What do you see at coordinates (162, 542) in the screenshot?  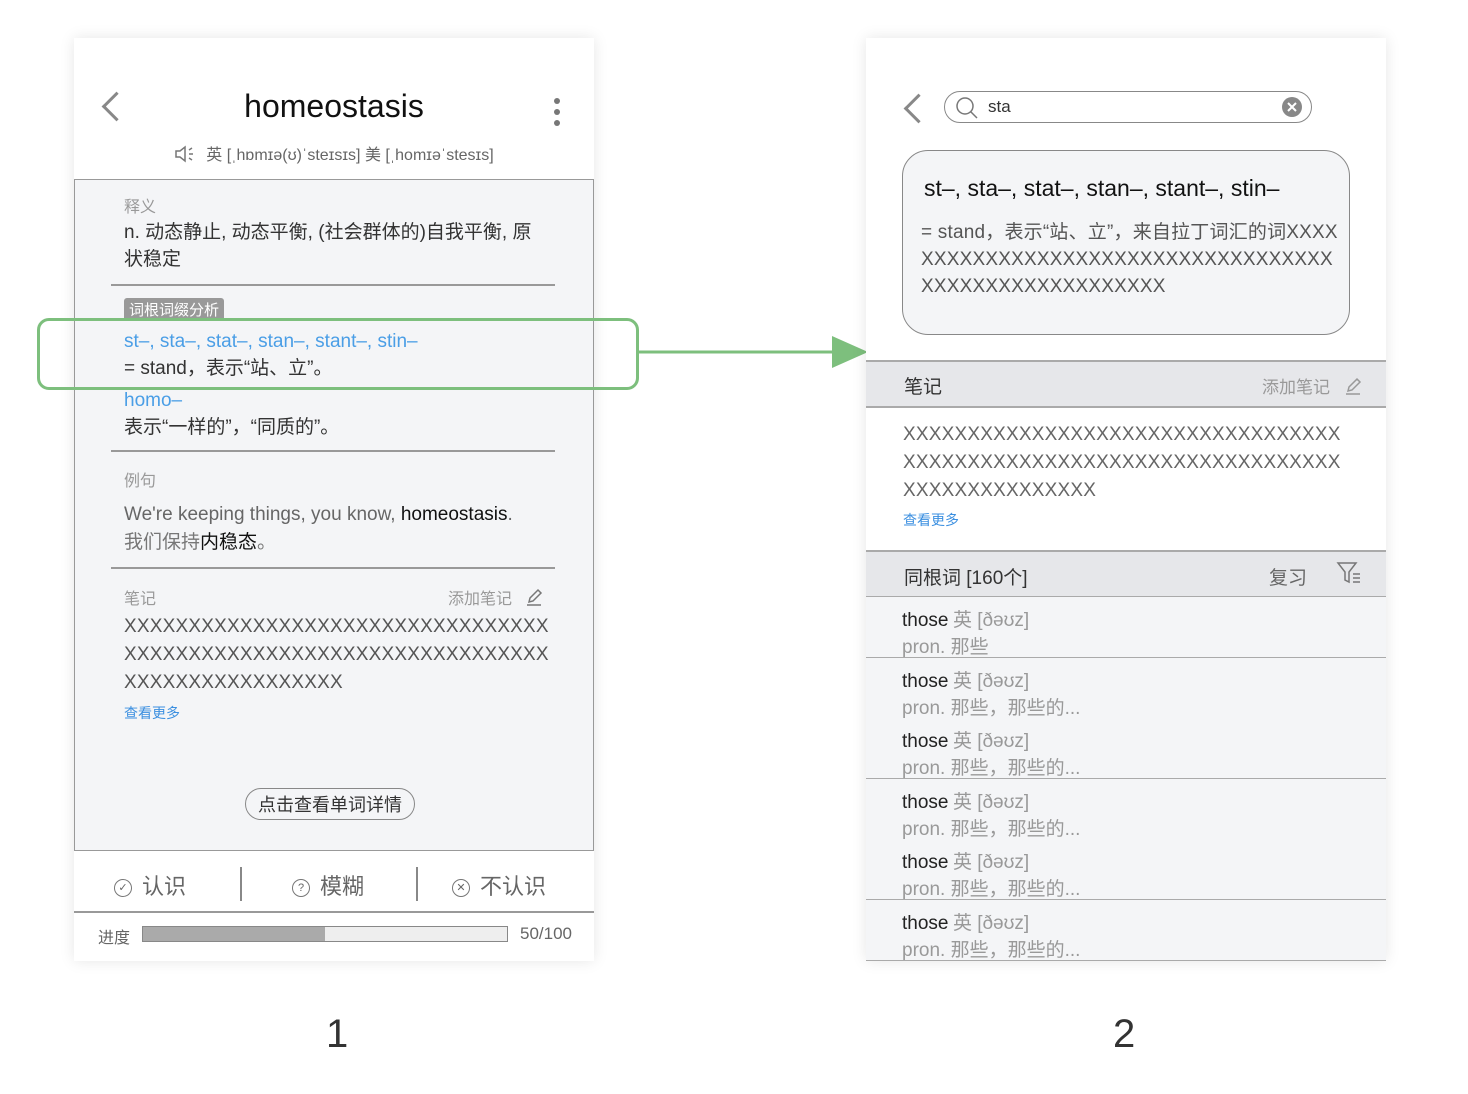 I see `example-cn-pre: 我们保持` at bounding box center [162, 542].